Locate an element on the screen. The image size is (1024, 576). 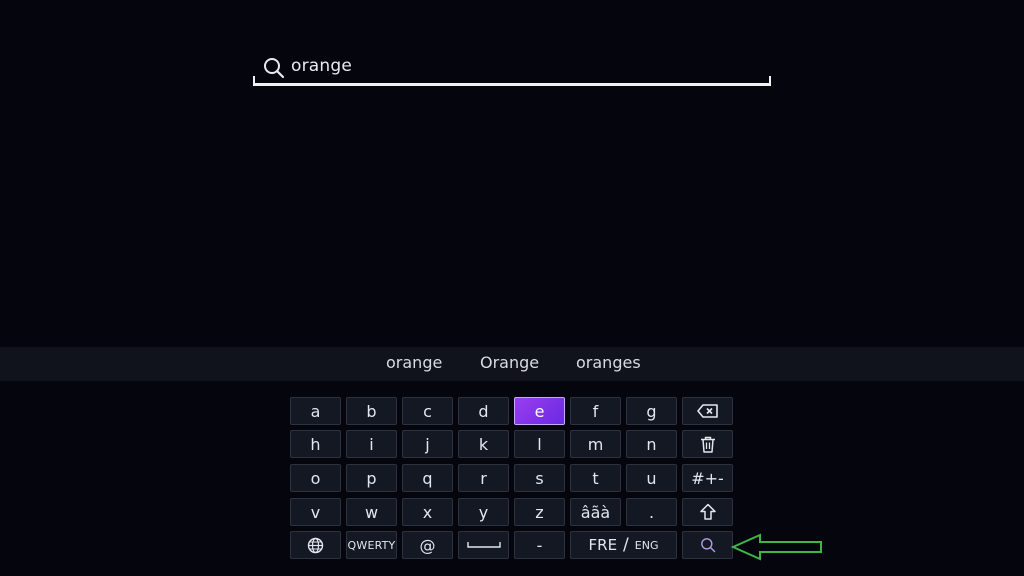
search-underline is located at coordinates (512, 84).